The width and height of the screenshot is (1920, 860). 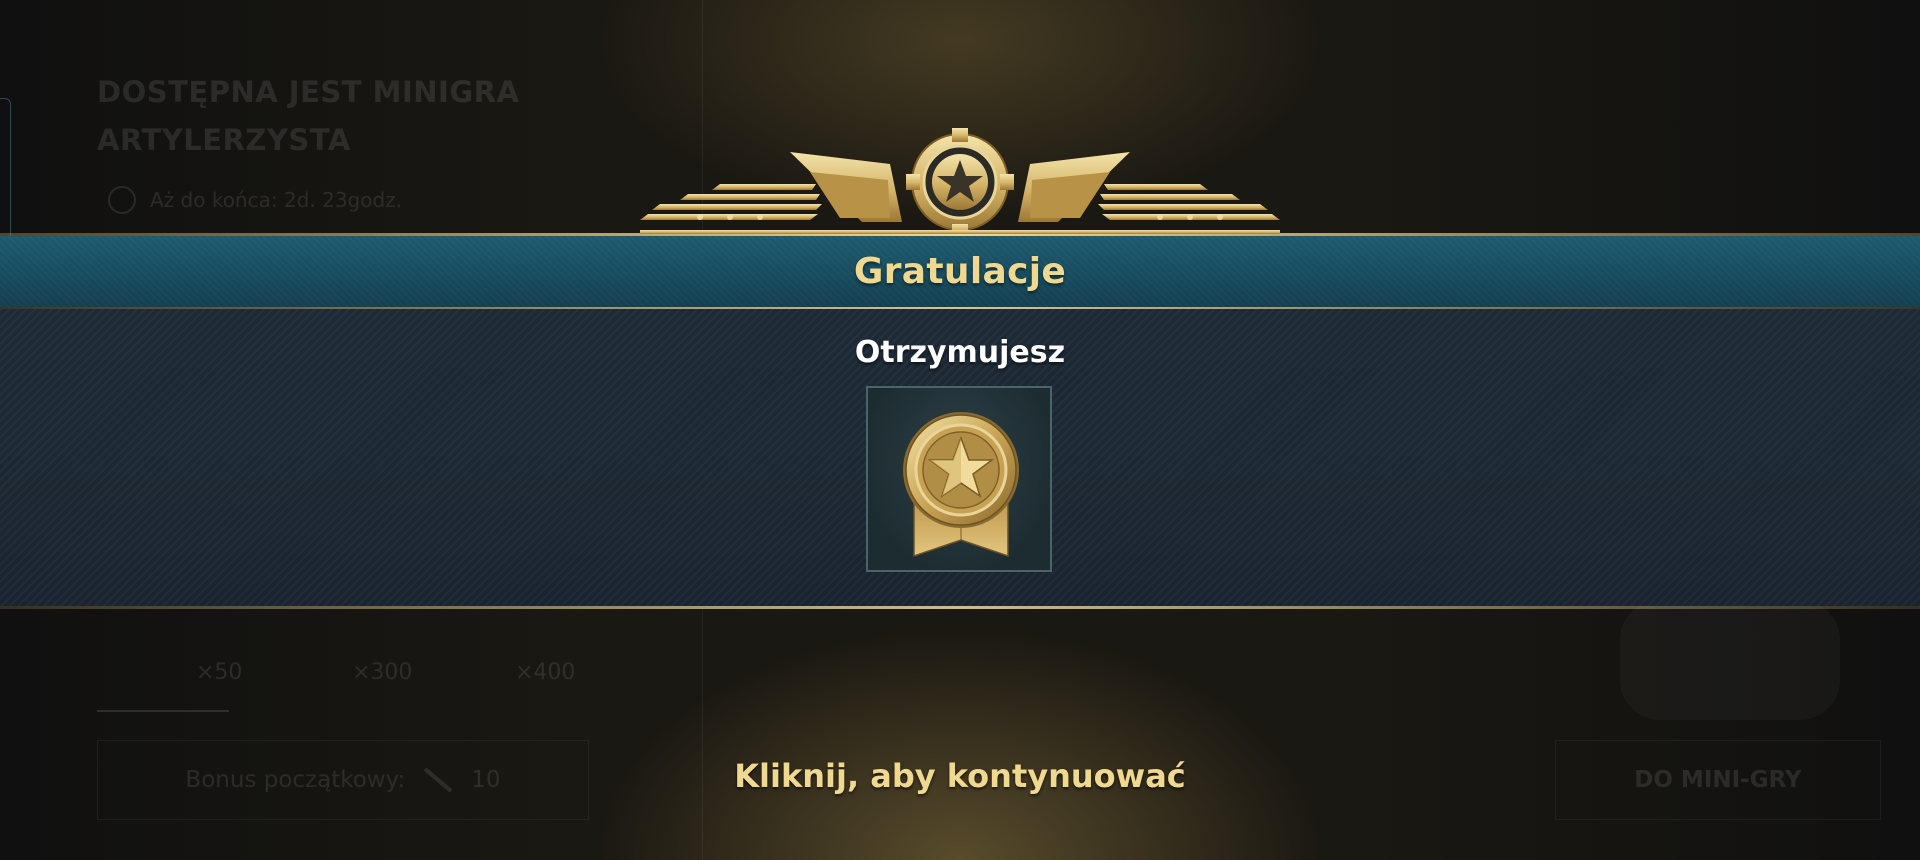 What do you see at coordinates (961, 485) in the screenshot?
I see `gold-star-medal-icon` at bounding box center [961, 485].